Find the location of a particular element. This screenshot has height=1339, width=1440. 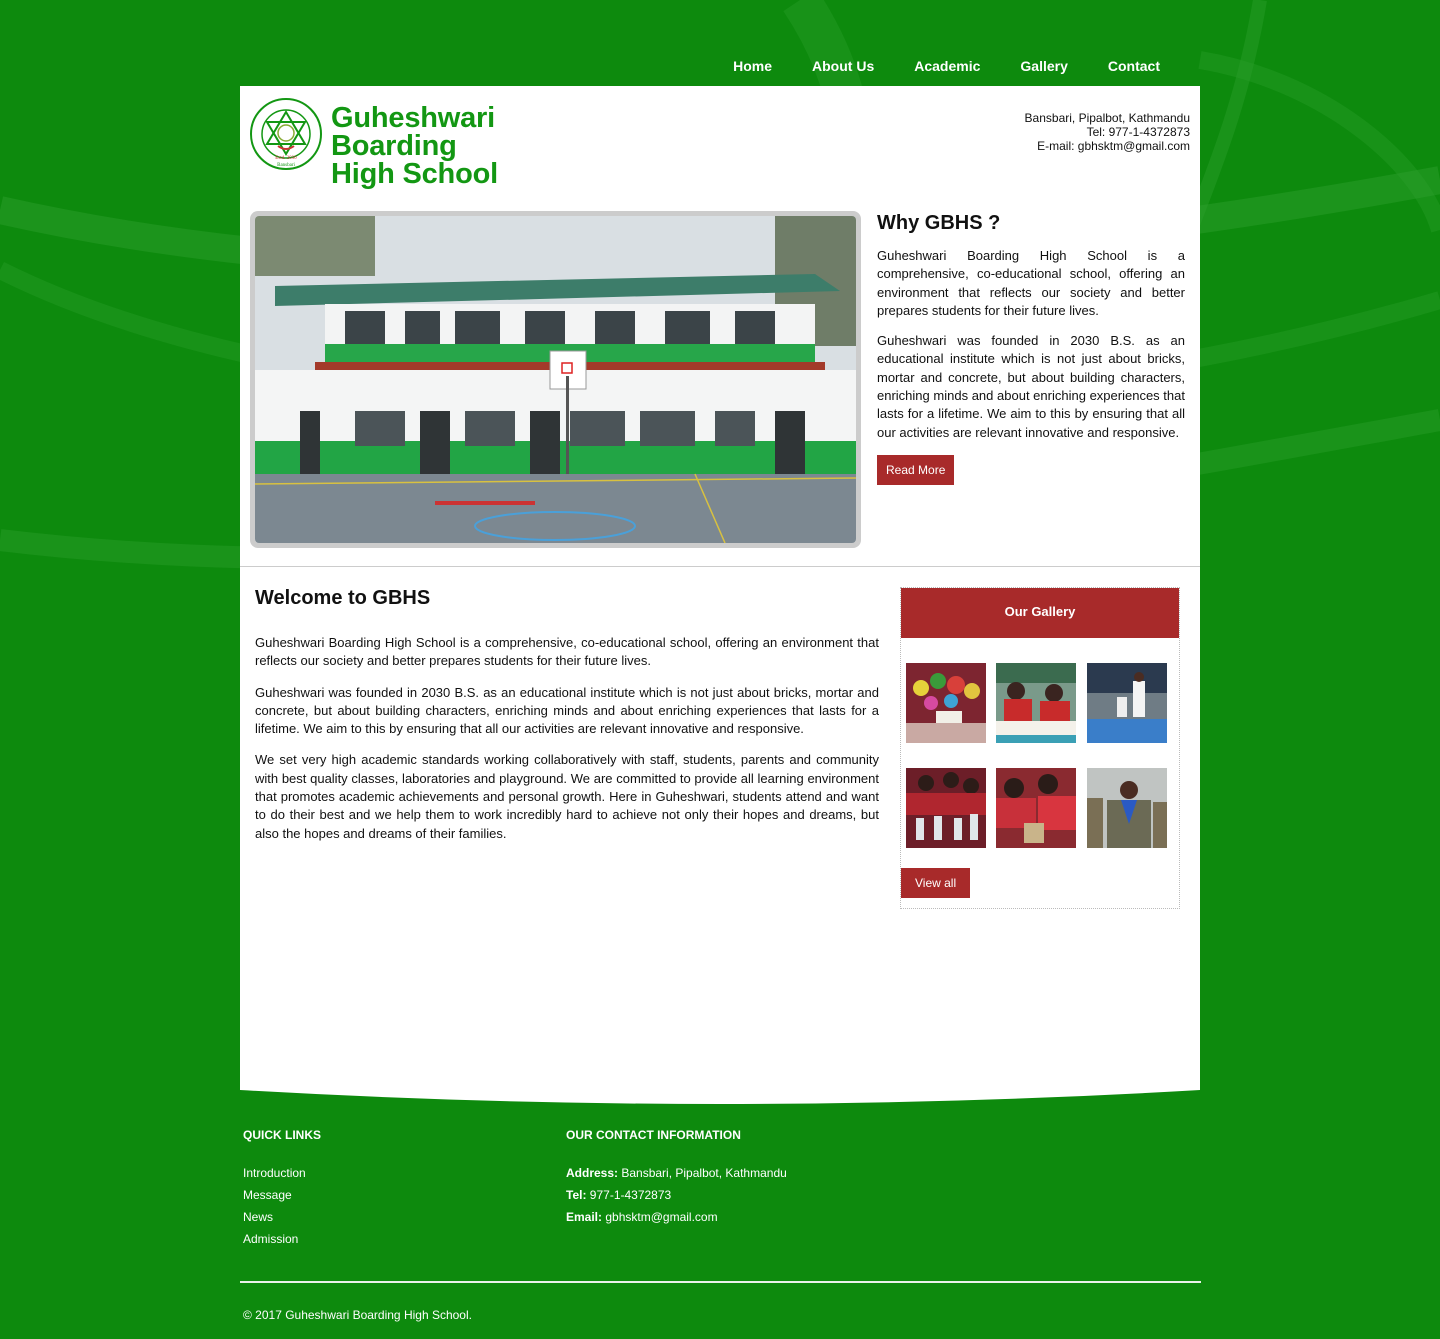

section-divider is located at coordinates (720, 566).